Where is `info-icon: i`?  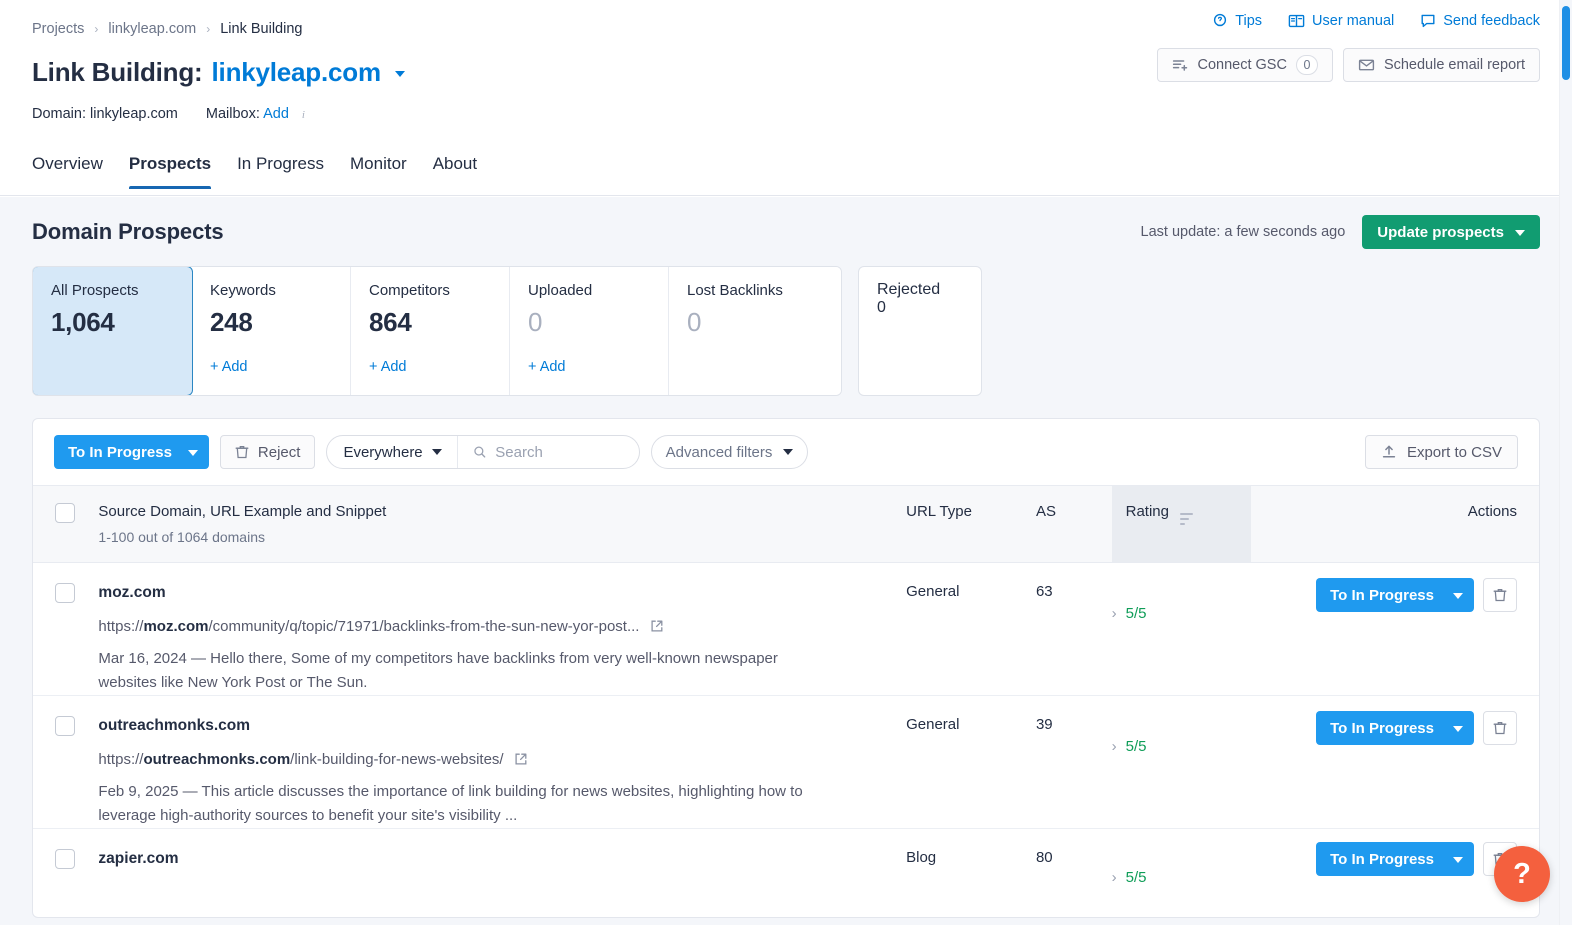
info-icon: i is located at coordinates (303, 115).